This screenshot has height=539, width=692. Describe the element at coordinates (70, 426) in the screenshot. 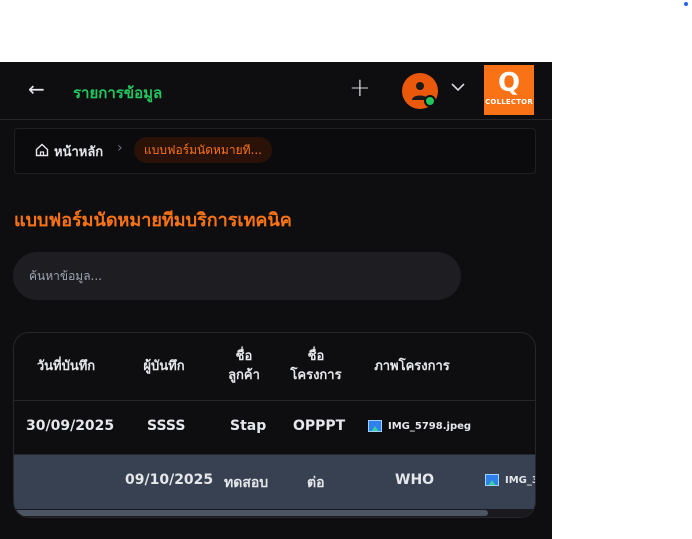

I see `table-cell-date: 30/09/2025` at that location.